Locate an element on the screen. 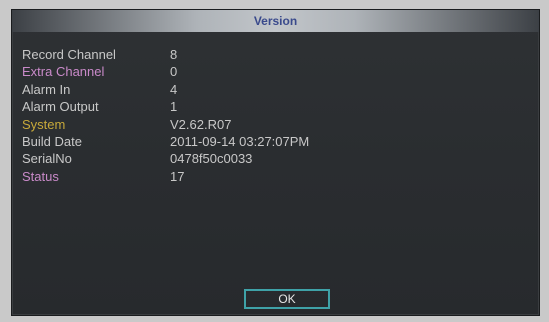 This screenshot has width=549, height=322. dialog-title: Version is located at coordinates (275, 21).